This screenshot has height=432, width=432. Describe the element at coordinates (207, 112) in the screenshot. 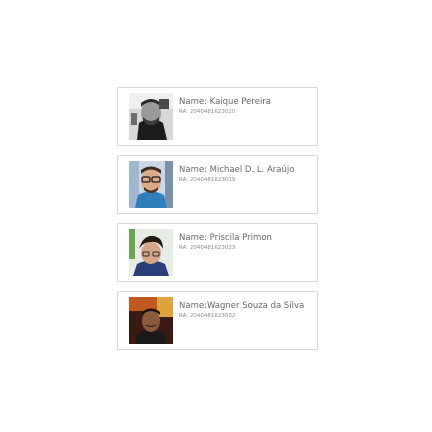

I see `student-ra: RA: 2040481623020` at that location.